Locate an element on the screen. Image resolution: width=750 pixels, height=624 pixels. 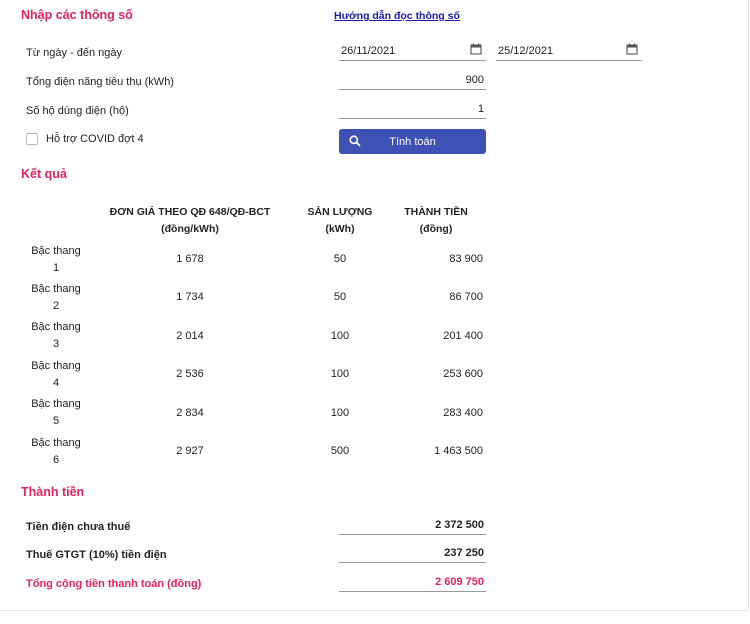
amount-header-line1: THÀNH TIỀN is located at coordinates (436, 212).